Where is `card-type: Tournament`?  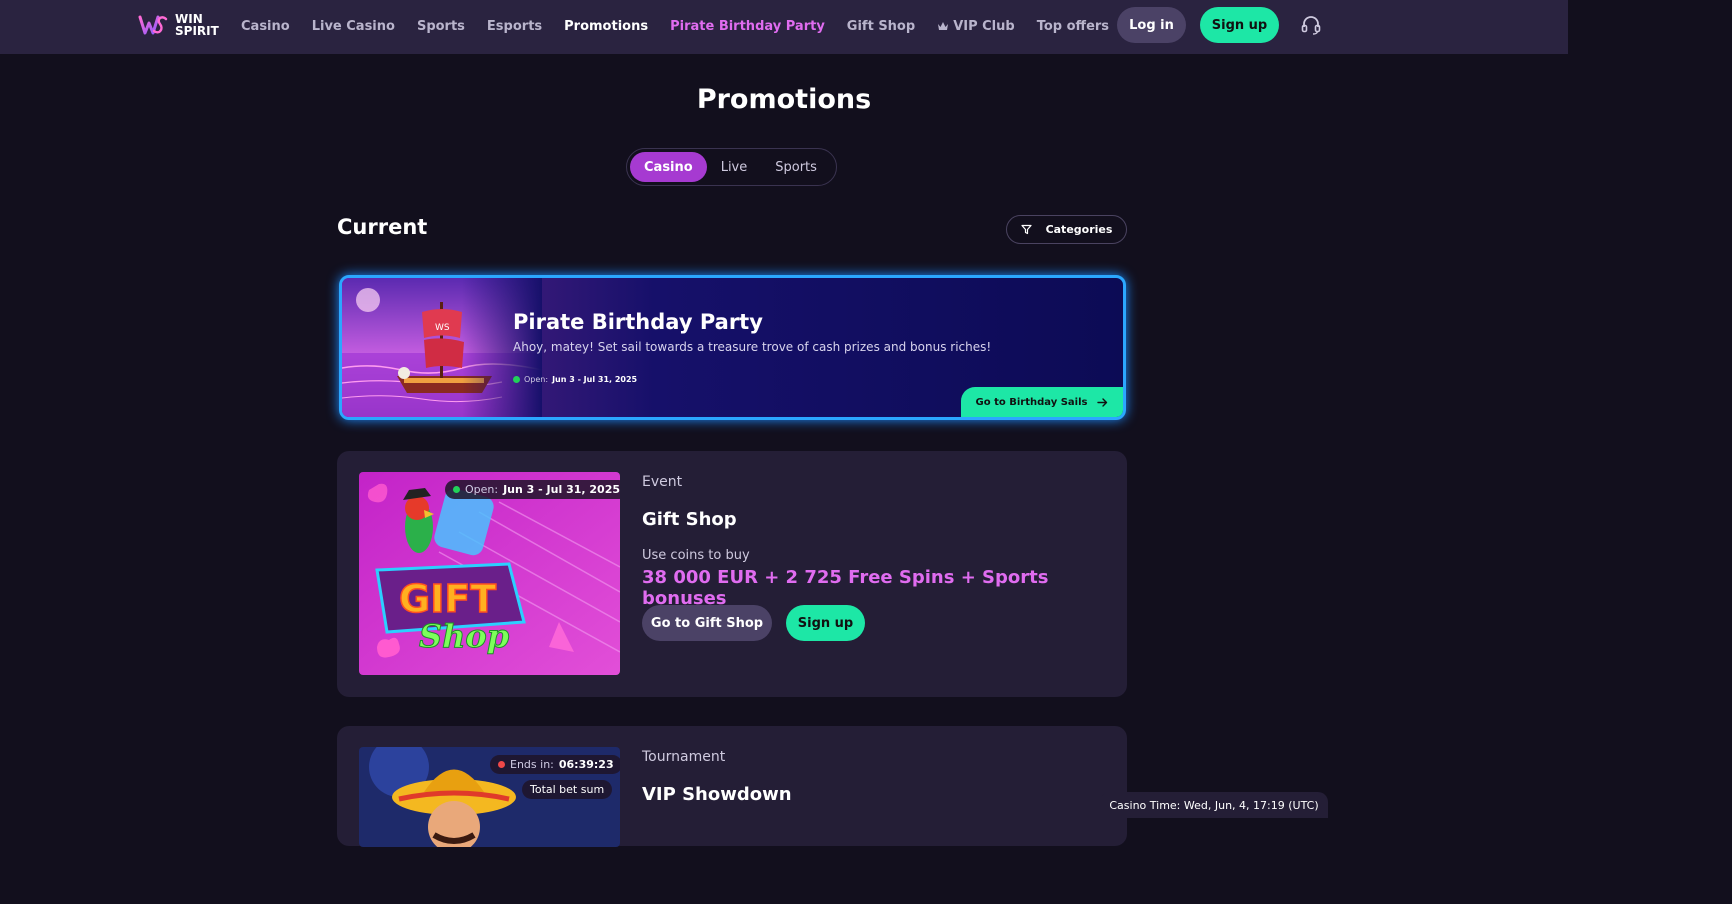
card-type: Tournament is located at coordinates (684, 757).